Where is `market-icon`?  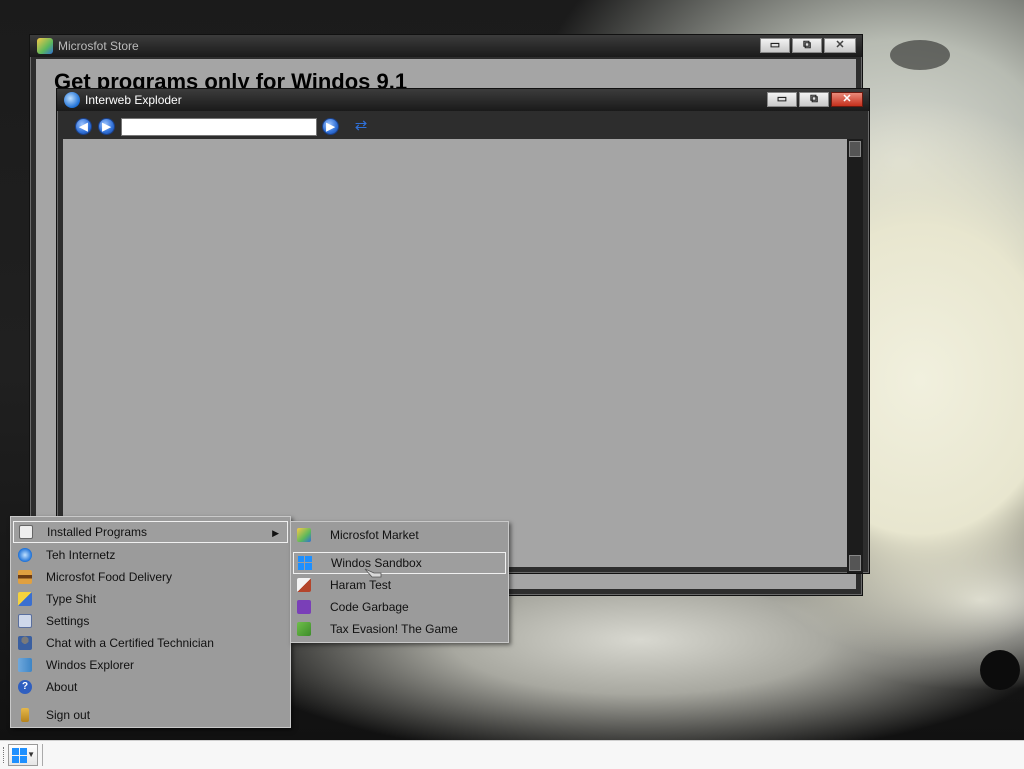 market-icon is located at coordinates (304, 535).